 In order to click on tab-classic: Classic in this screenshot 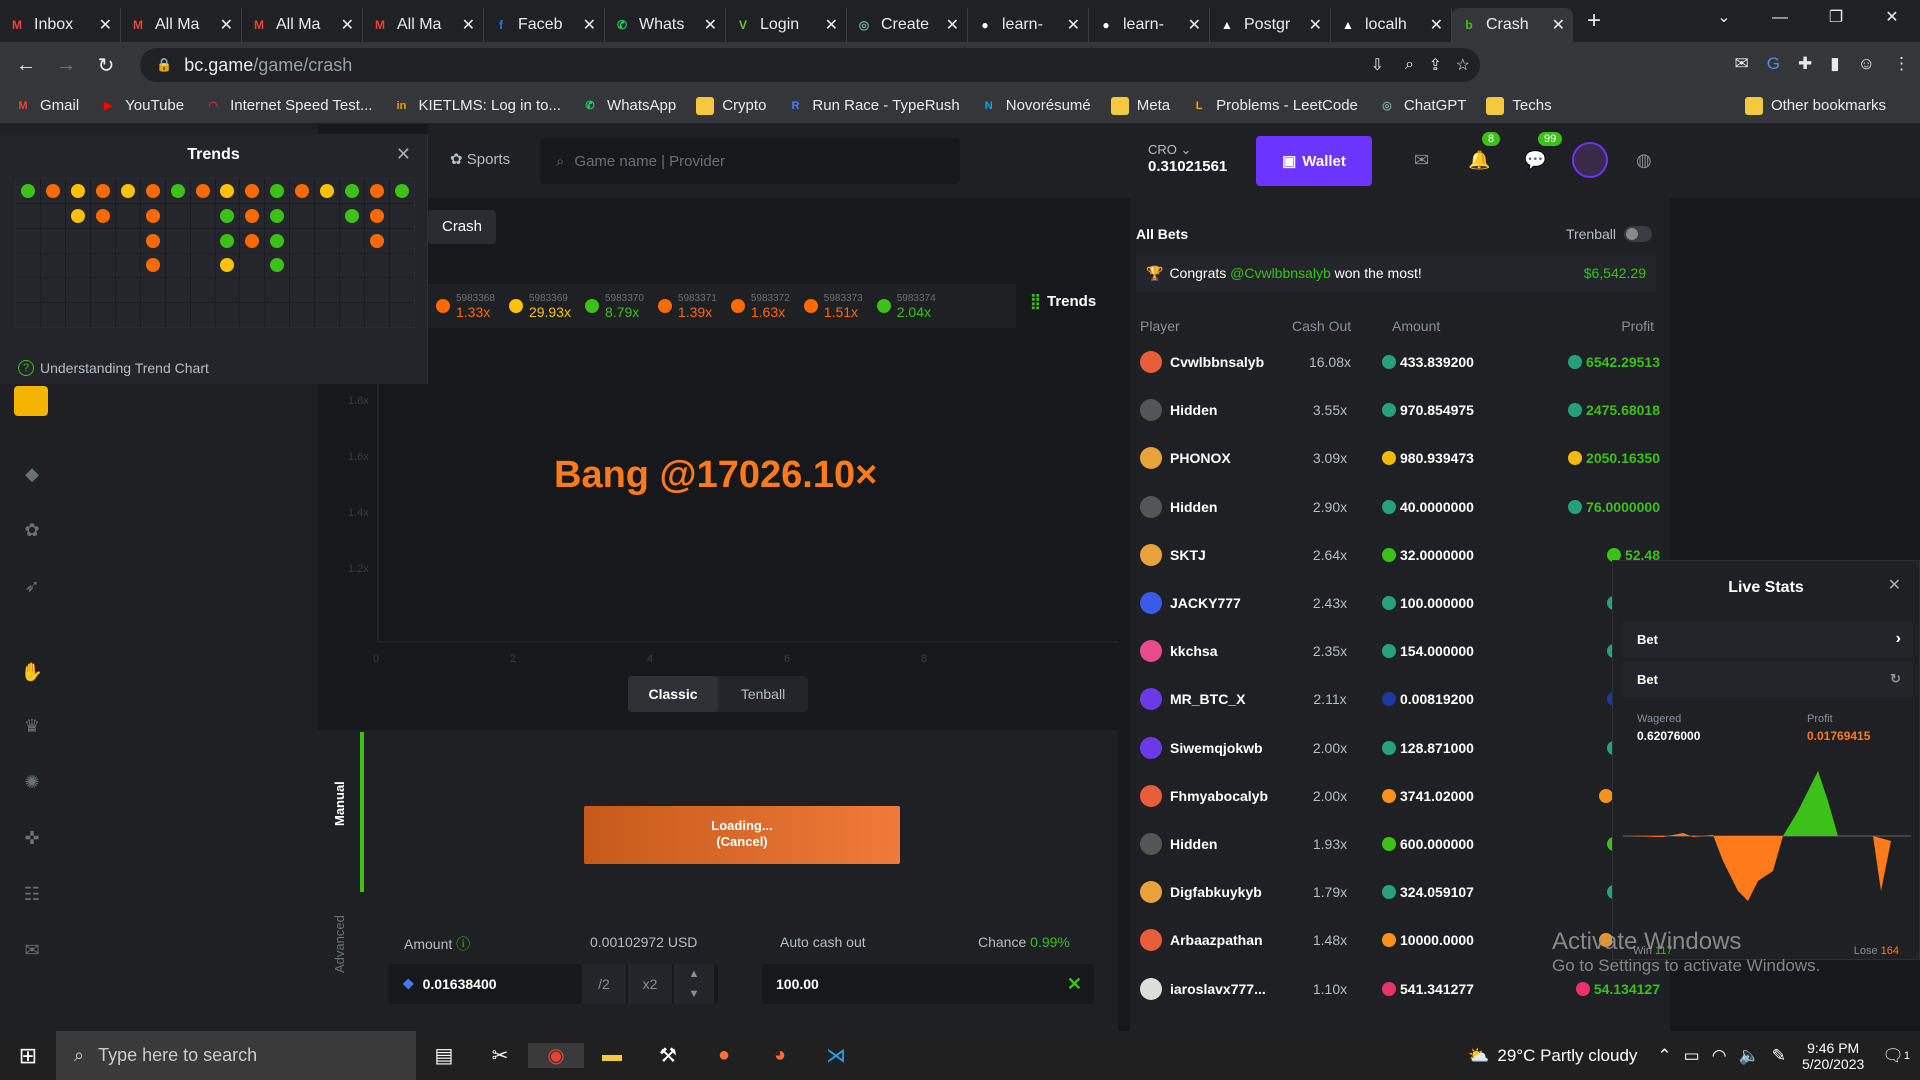, I will do `click(673, 694)`.